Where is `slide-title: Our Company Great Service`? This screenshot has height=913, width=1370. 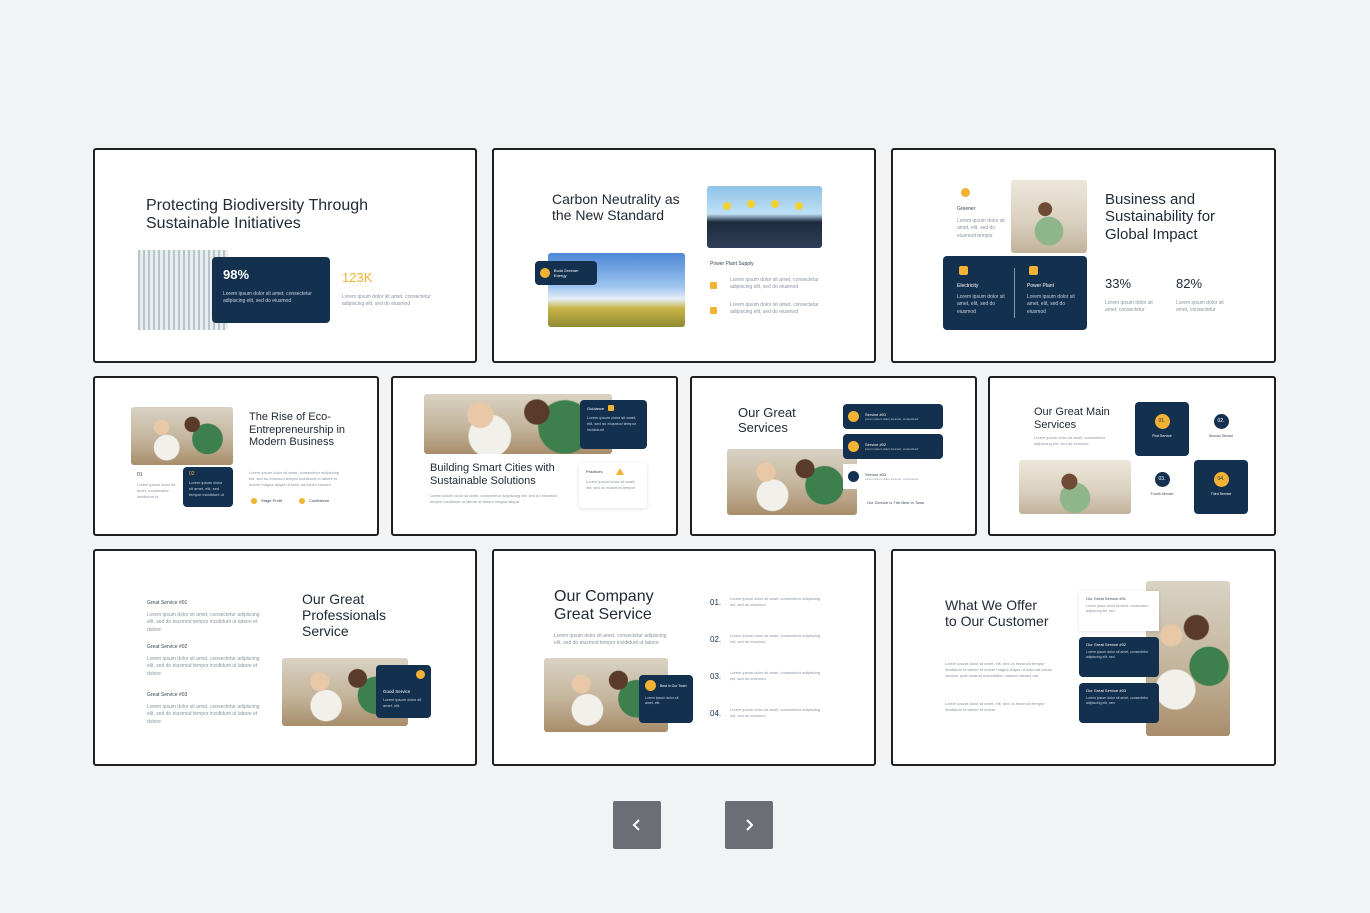
slide-title: Our Company Great Service is located at coordinates (604, 606).